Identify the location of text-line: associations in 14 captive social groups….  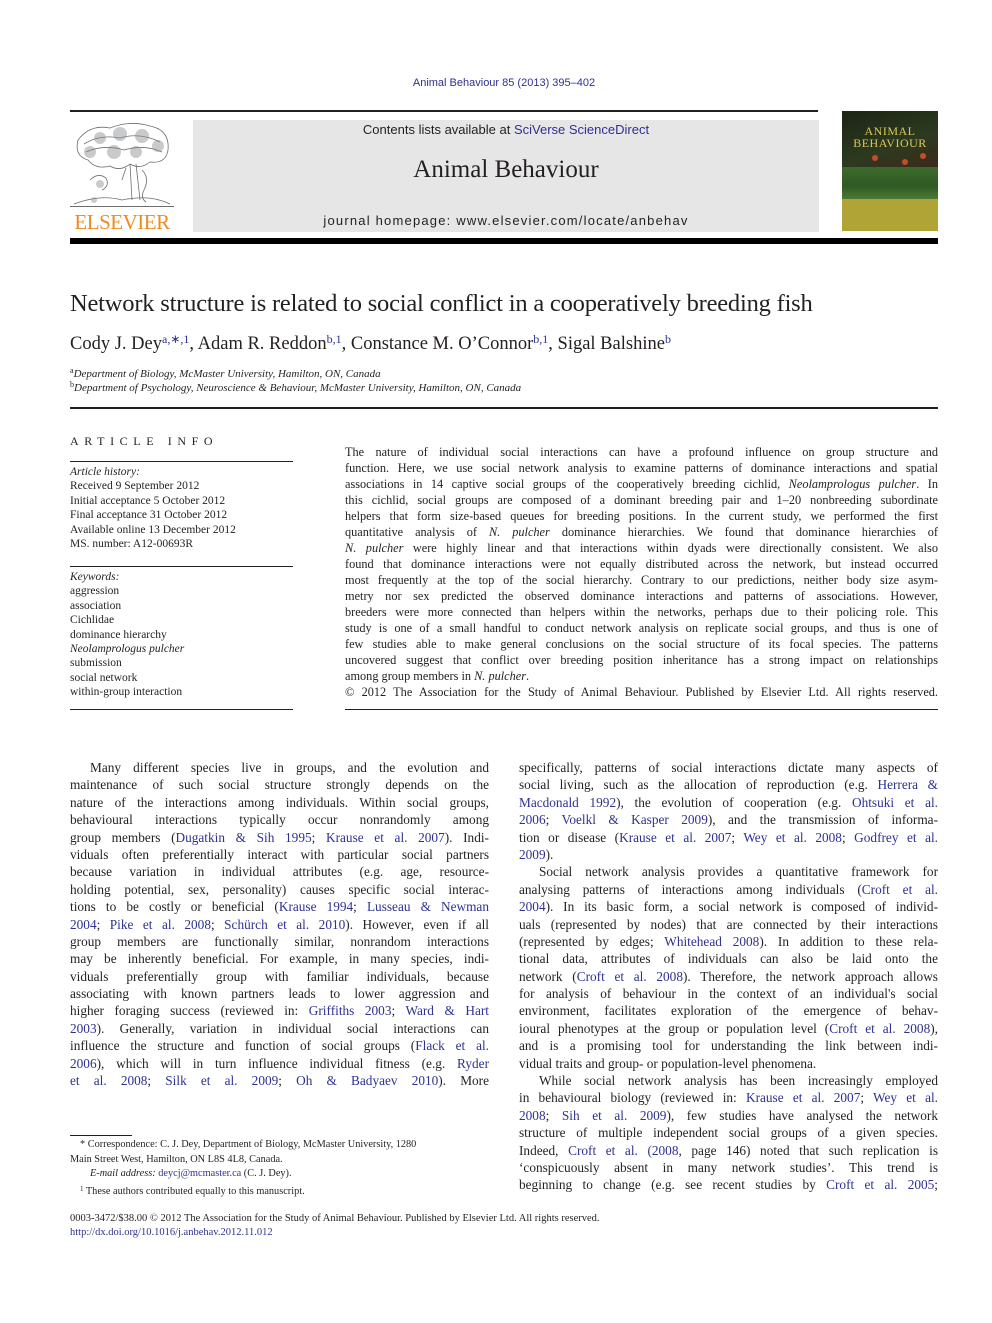
(641, 484).